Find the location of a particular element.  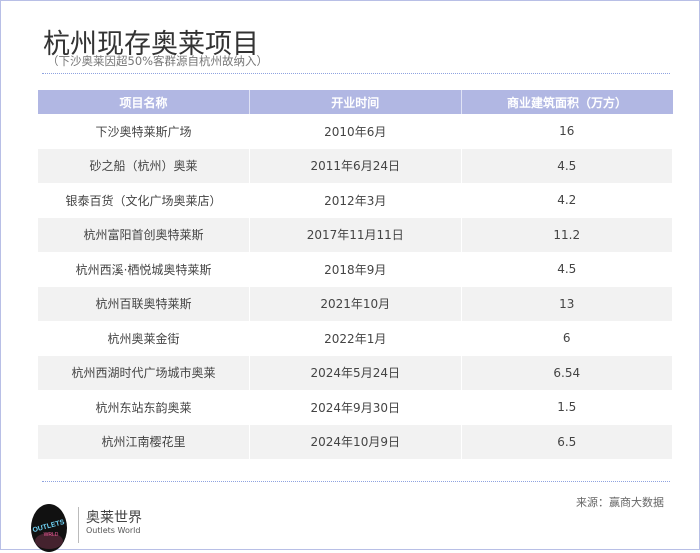

cell-date: 2012年3月 is located at coordinates (355, 200).